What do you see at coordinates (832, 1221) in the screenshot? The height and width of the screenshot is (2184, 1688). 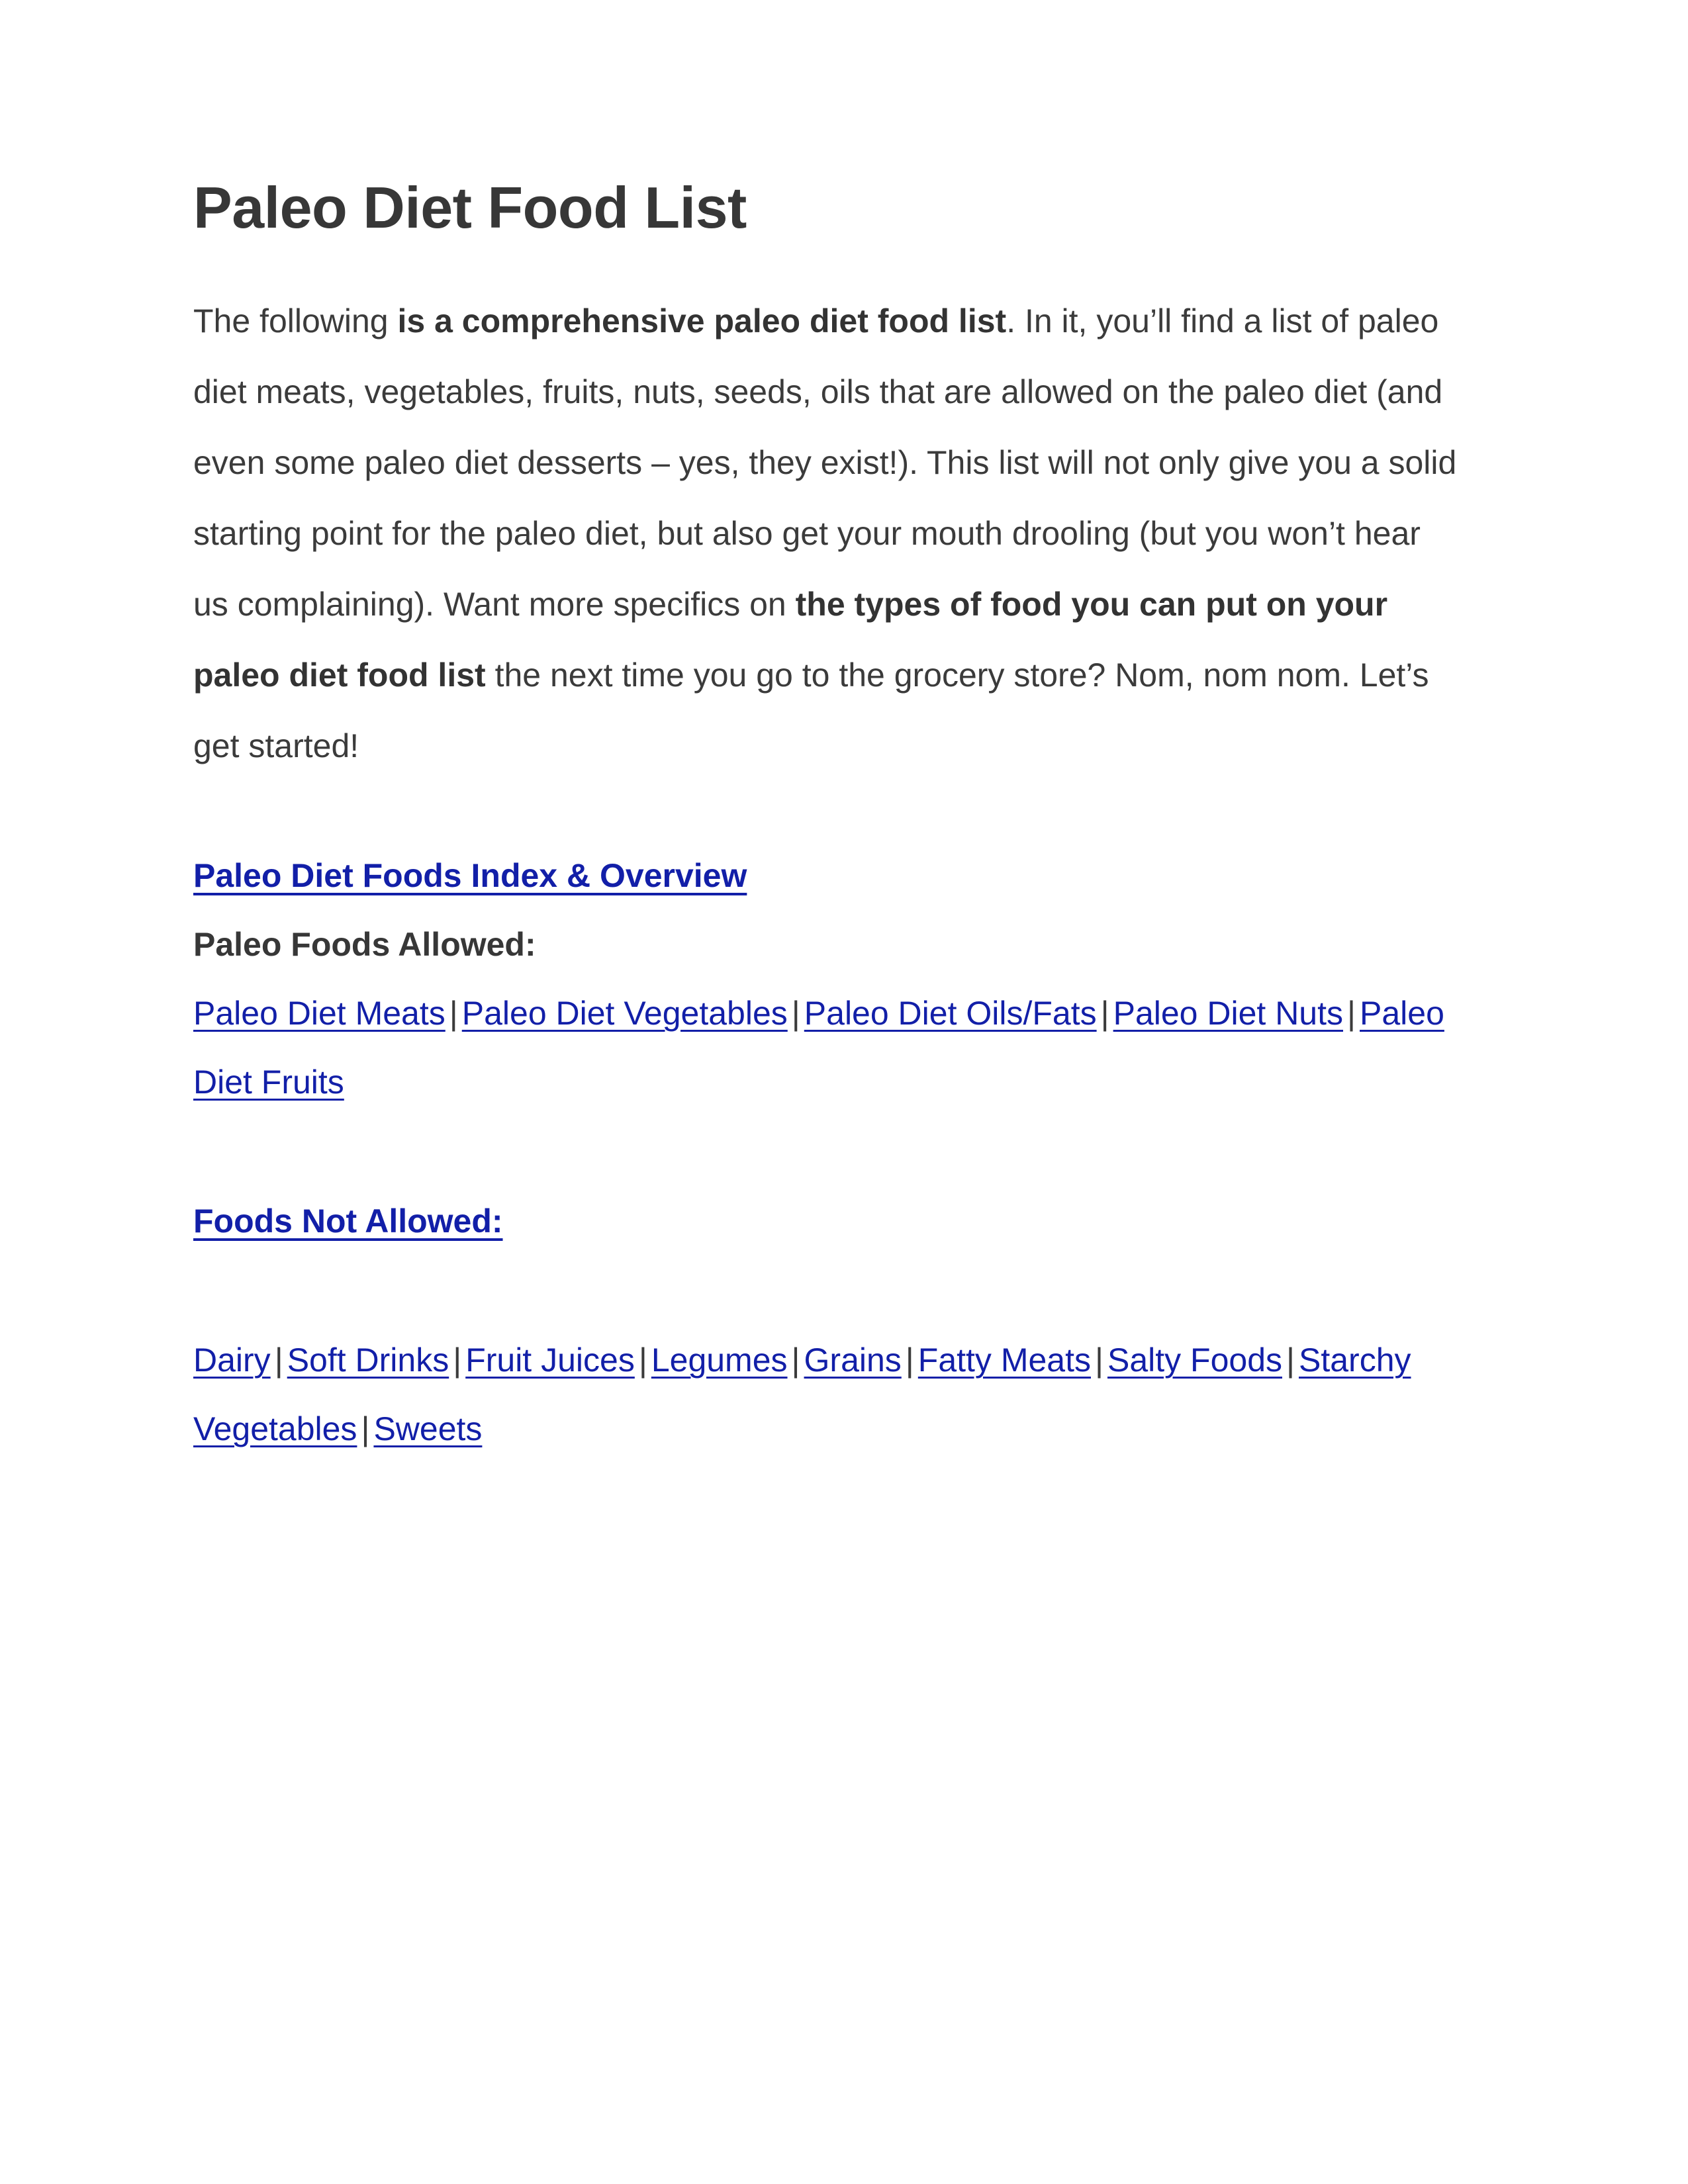 I see `not-allowed-heading-wrapper: Foods Not Allowed:` at bounding box center [832, 1221].